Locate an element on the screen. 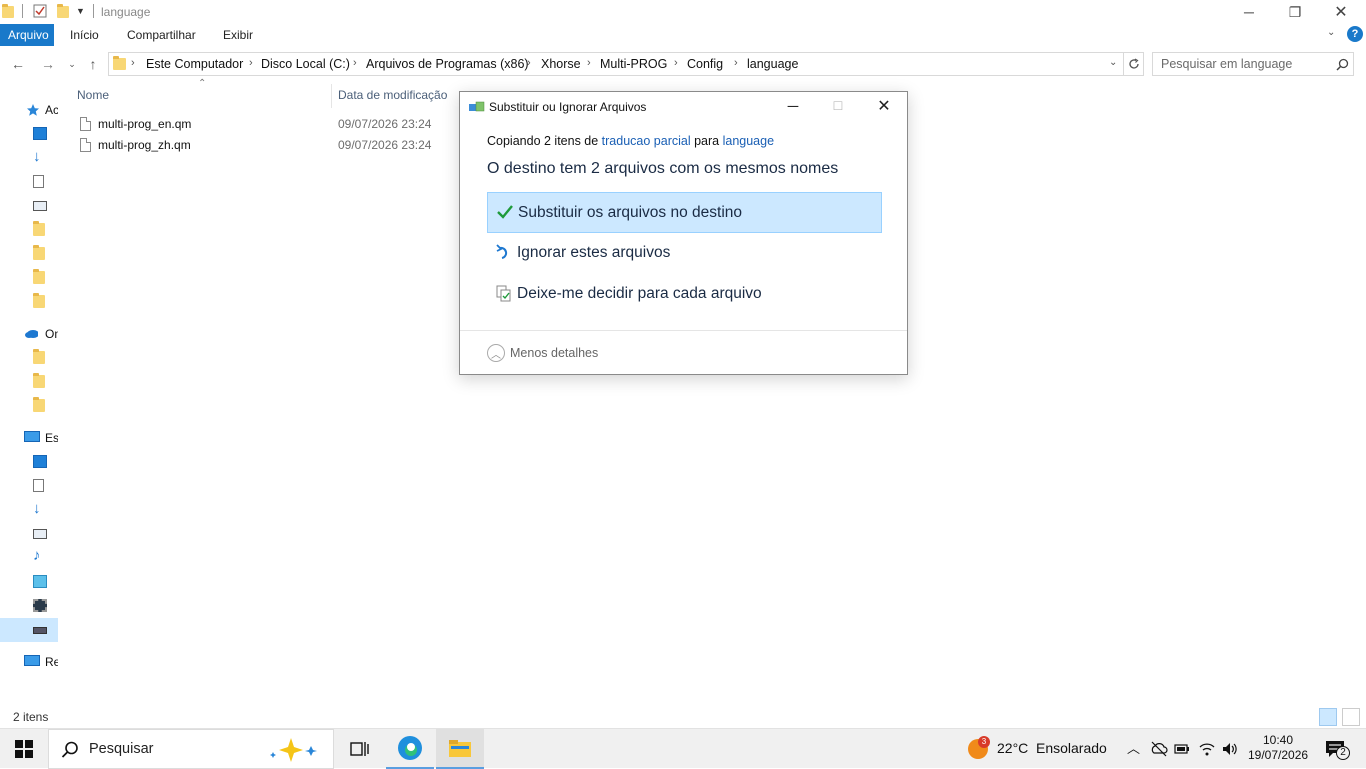 The image size is (1366, 769). restore-button: ❐ is located at coordinates (1295, 12).